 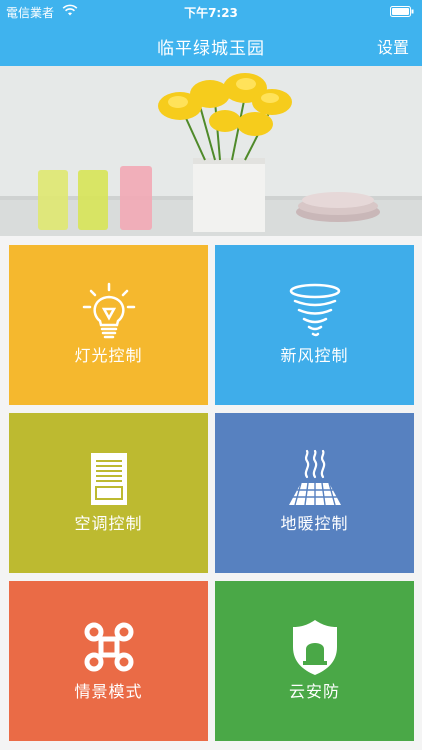 I want to click on page-title: 临平绿城玉园, so click(x=211, y=49).